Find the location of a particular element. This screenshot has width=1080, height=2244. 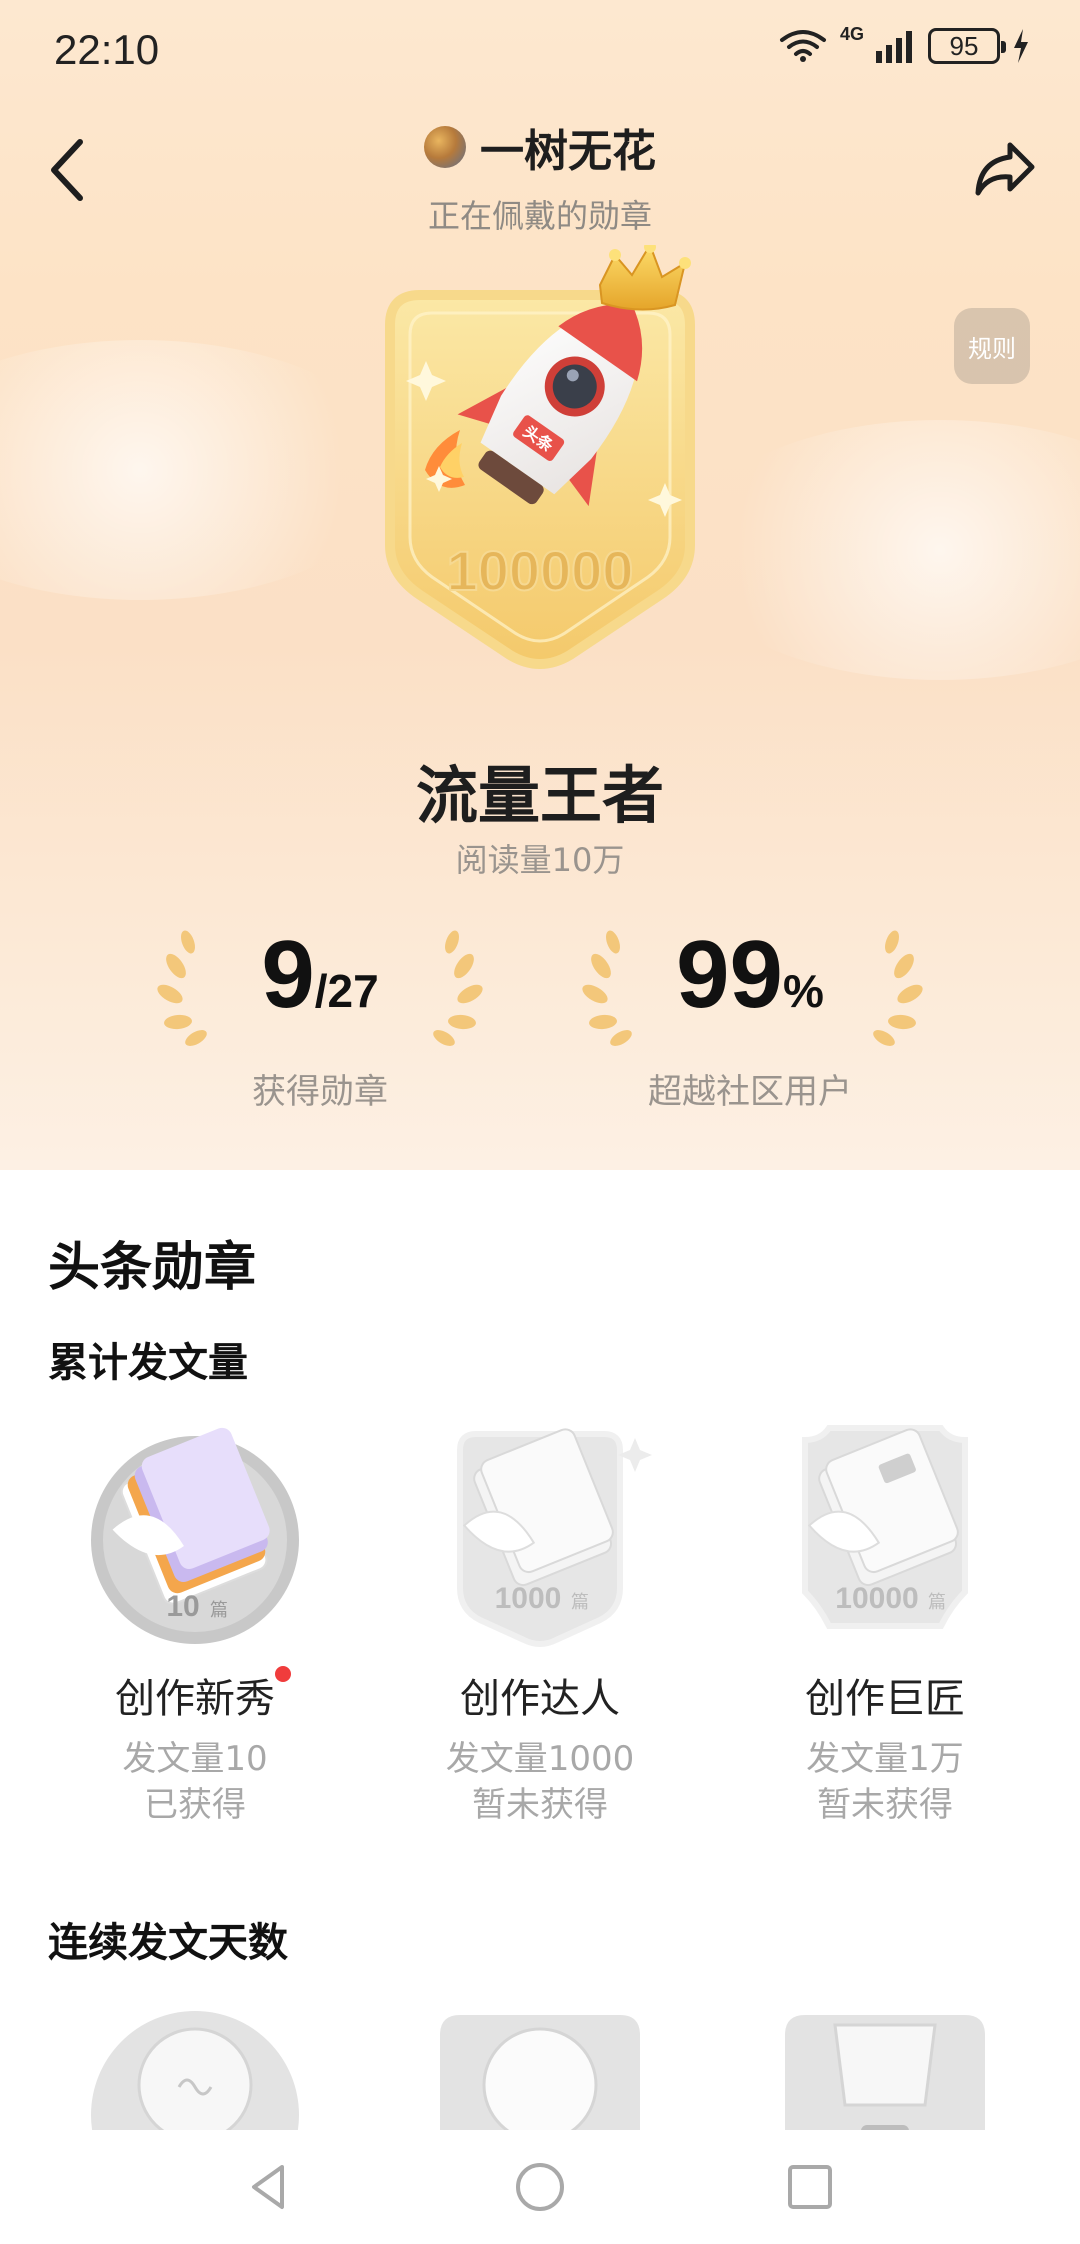

current-badge-description: 阅读量10万 is located at coordinates (540, 860).